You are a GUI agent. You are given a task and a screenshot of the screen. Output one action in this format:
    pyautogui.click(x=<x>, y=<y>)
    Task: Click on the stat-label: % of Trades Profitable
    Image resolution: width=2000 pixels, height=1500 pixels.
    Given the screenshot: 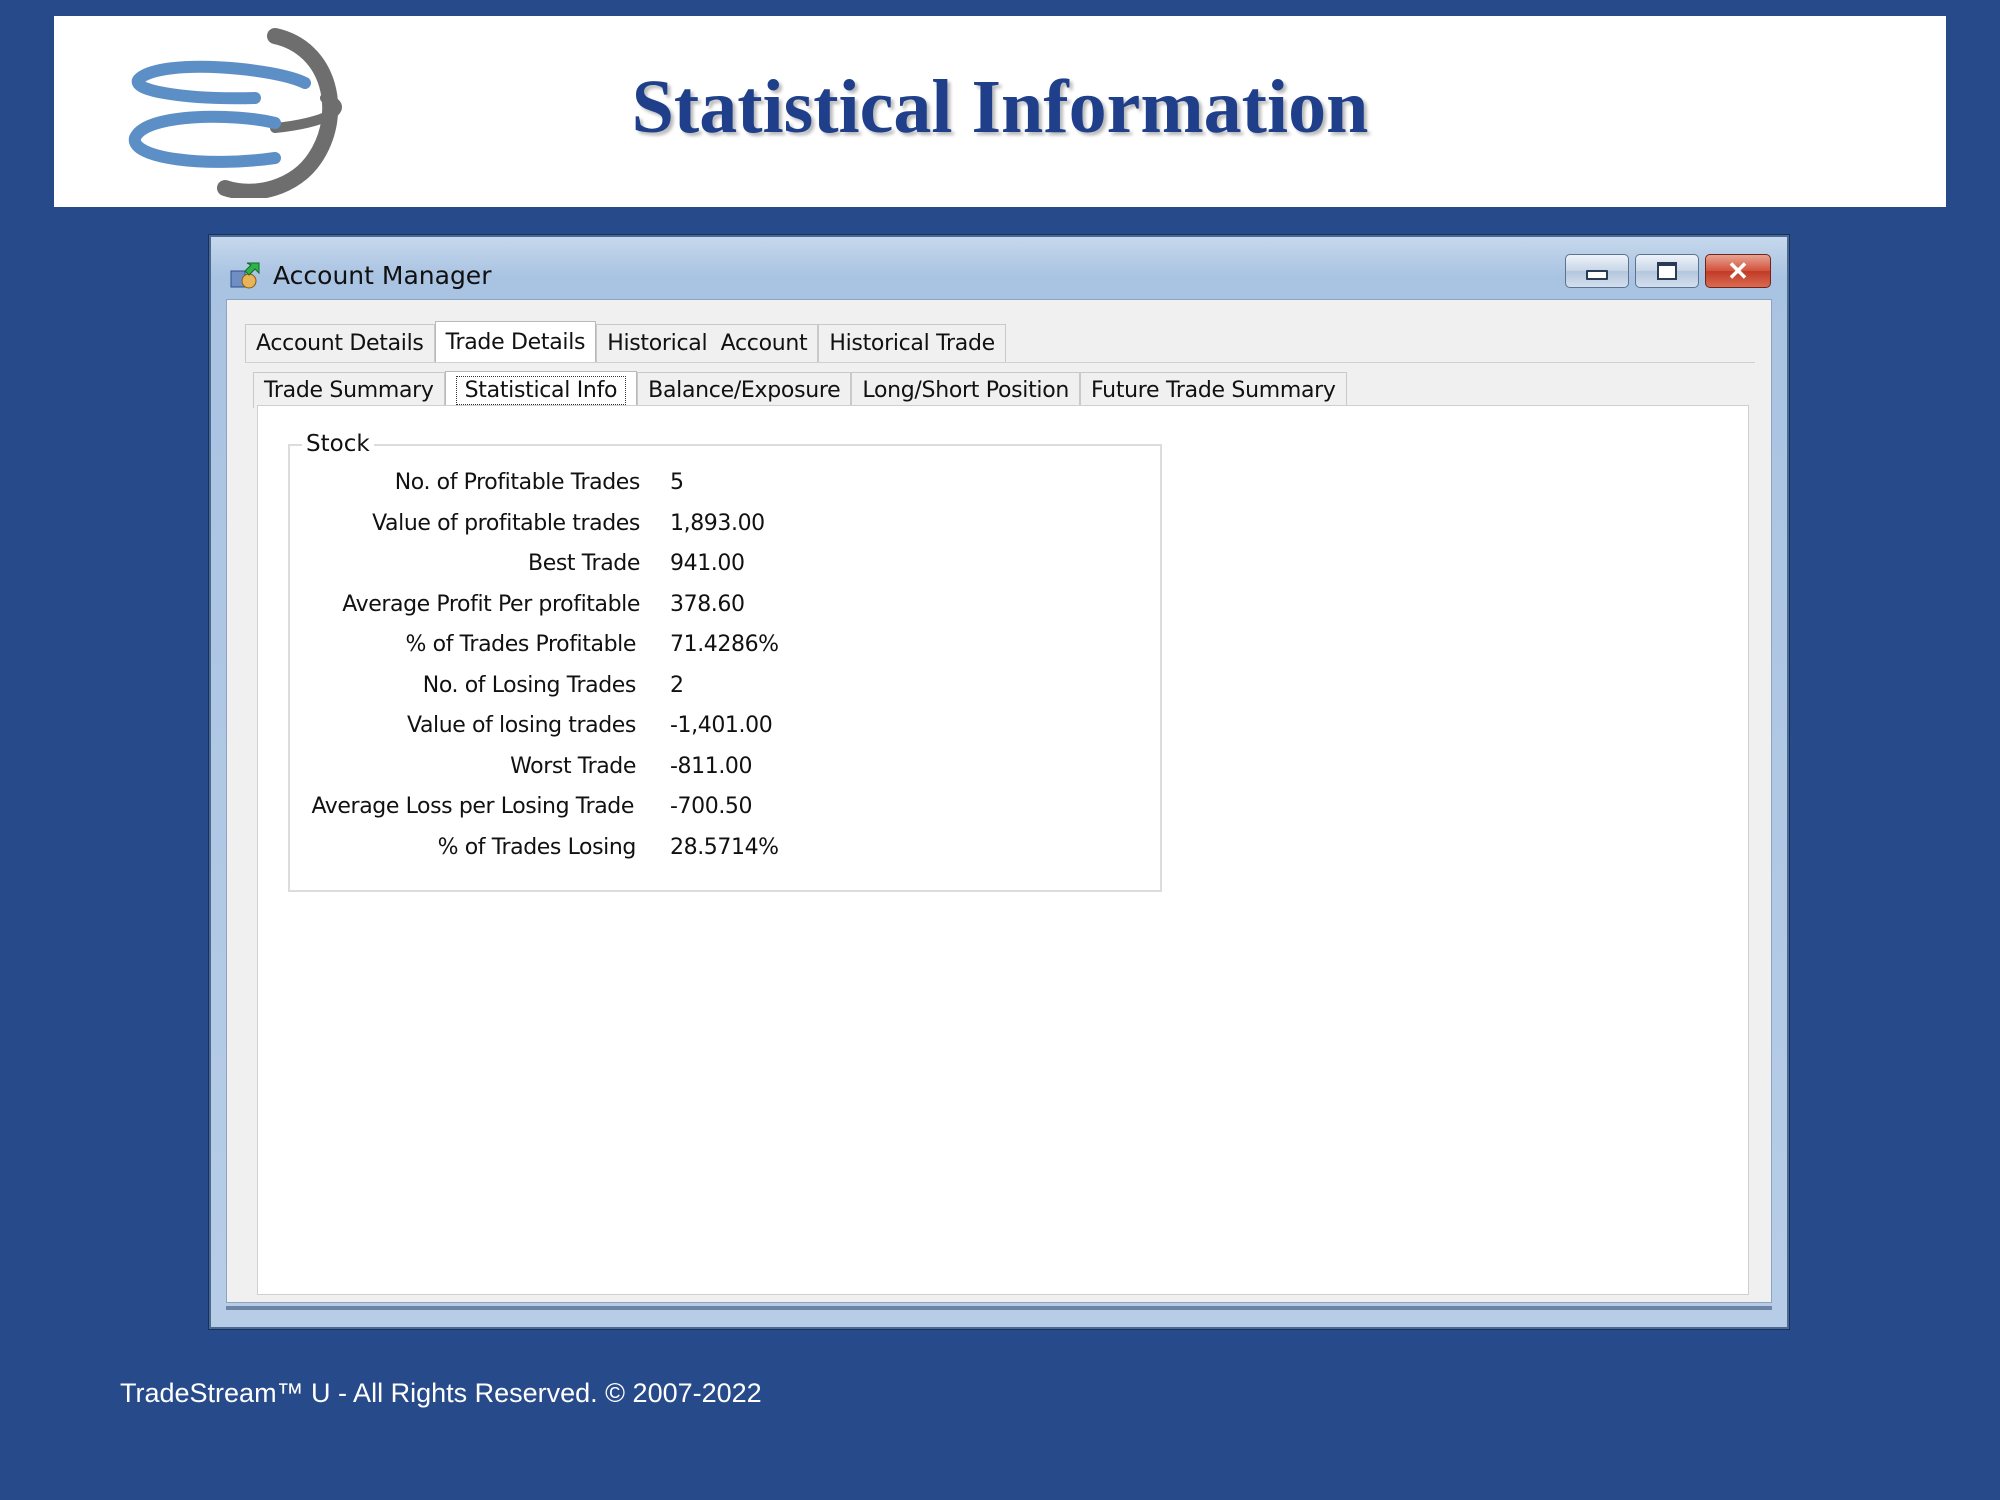 What is the action you would take?
    pyautogui.click(x=521, y=644)
    